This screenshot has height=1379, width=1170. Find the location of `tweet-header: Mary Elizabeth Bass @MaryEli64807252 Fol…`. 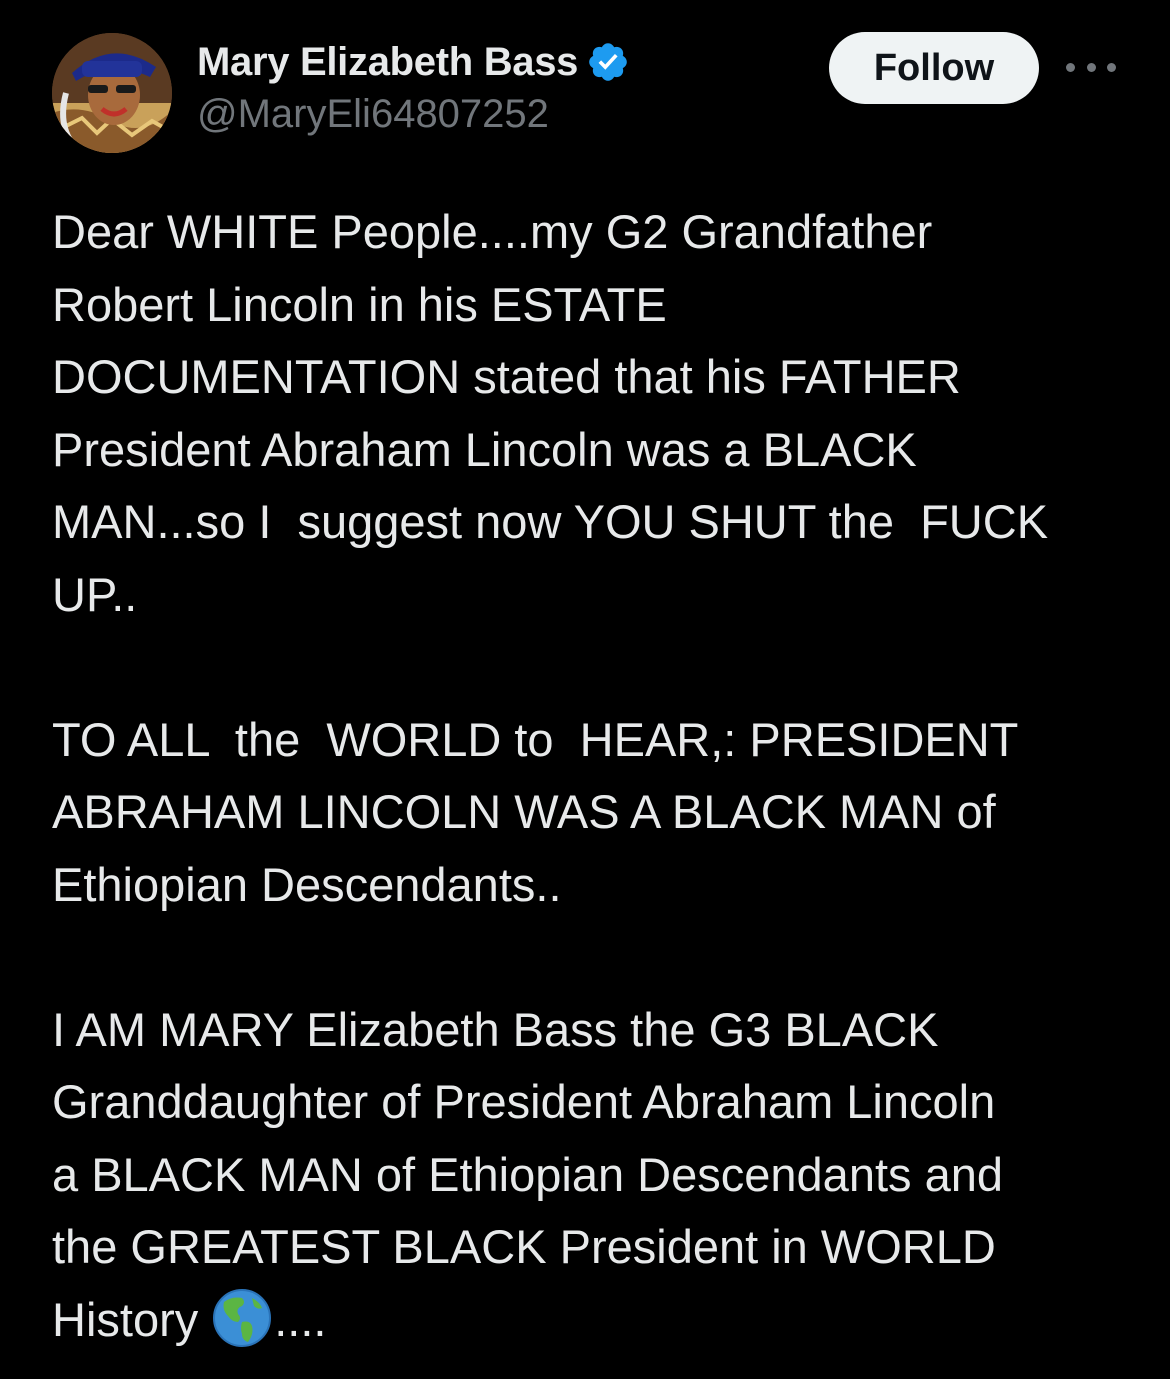

tweet-header: Mary Elizabeth Bass @MaryEli64807252 Fol… is located at coordinates (587, 95).